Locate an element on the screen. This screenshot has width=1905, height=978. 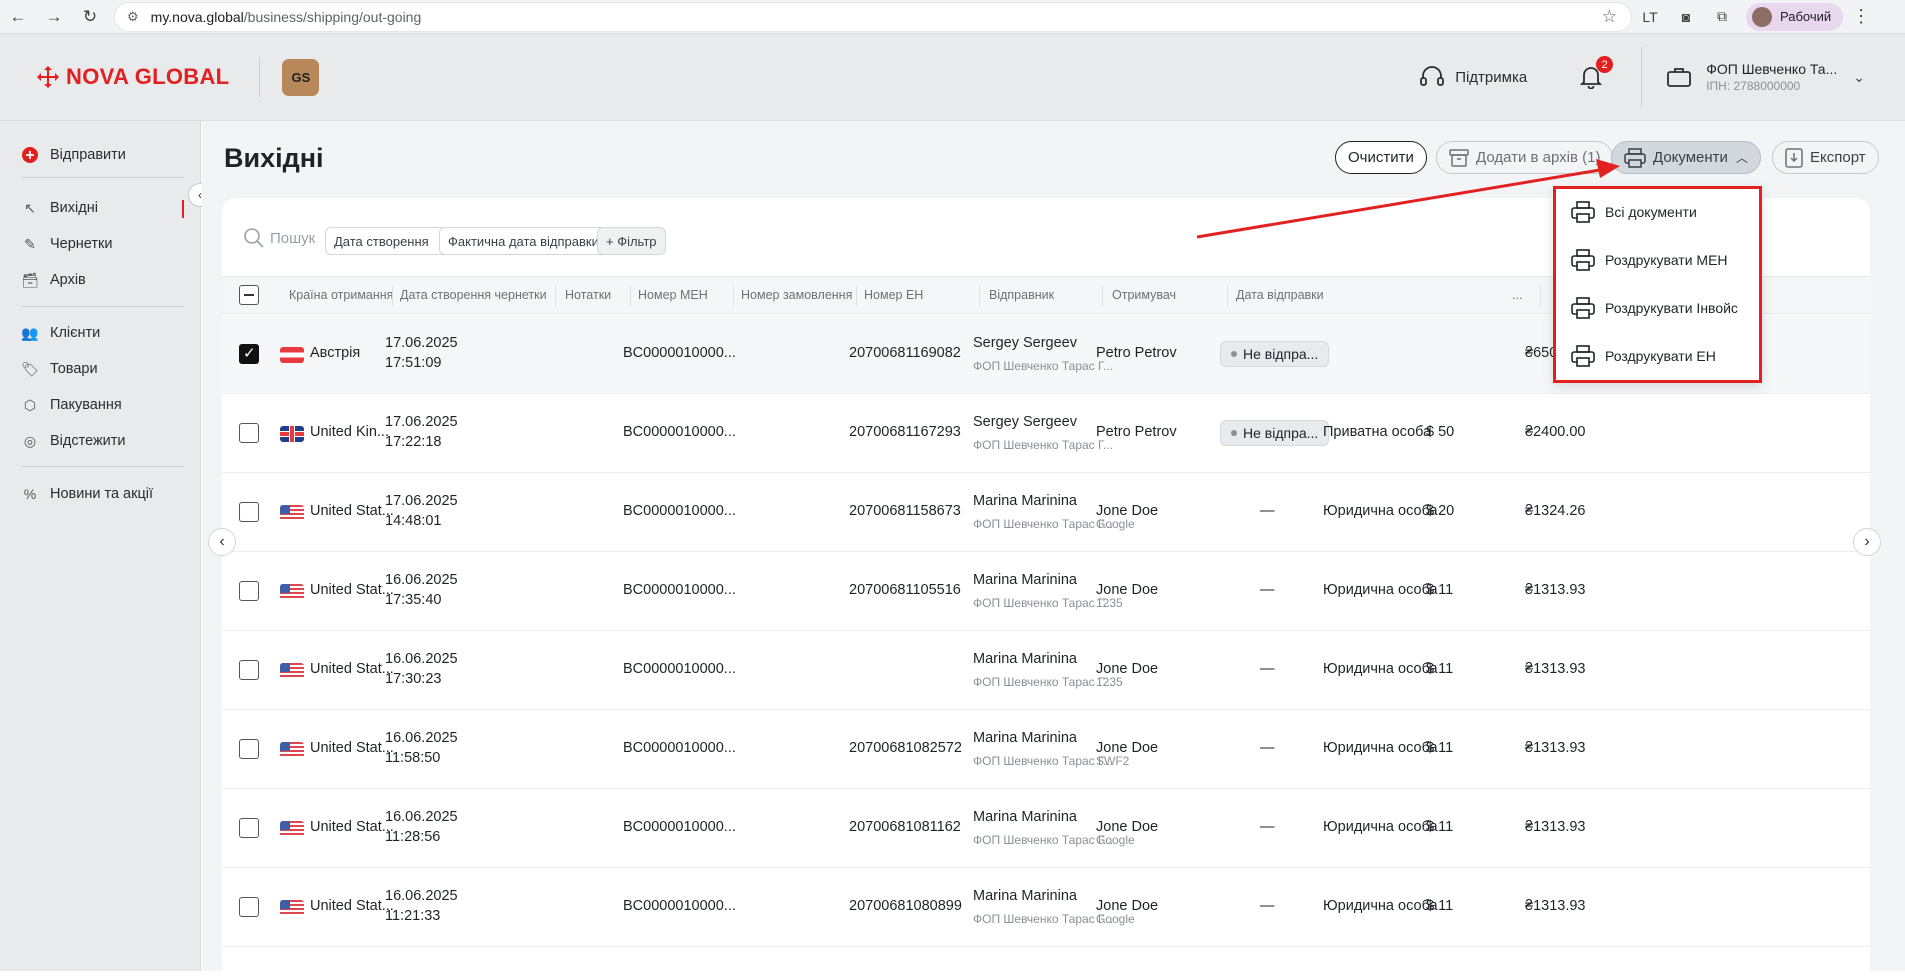
menu-item-print-meh: Роздрукувати MEH is located at coordinates (1649, 260).